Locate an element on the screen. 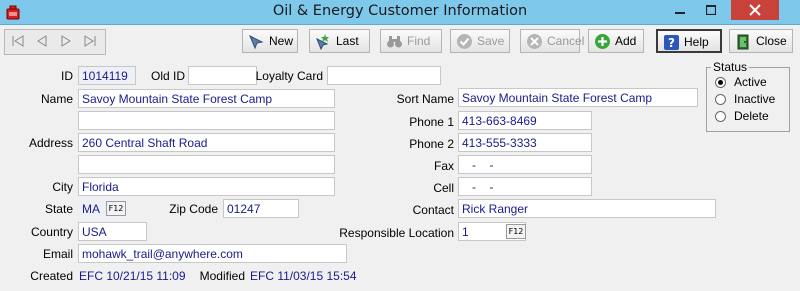  last-record-icon is located at coordinates (90, 41).